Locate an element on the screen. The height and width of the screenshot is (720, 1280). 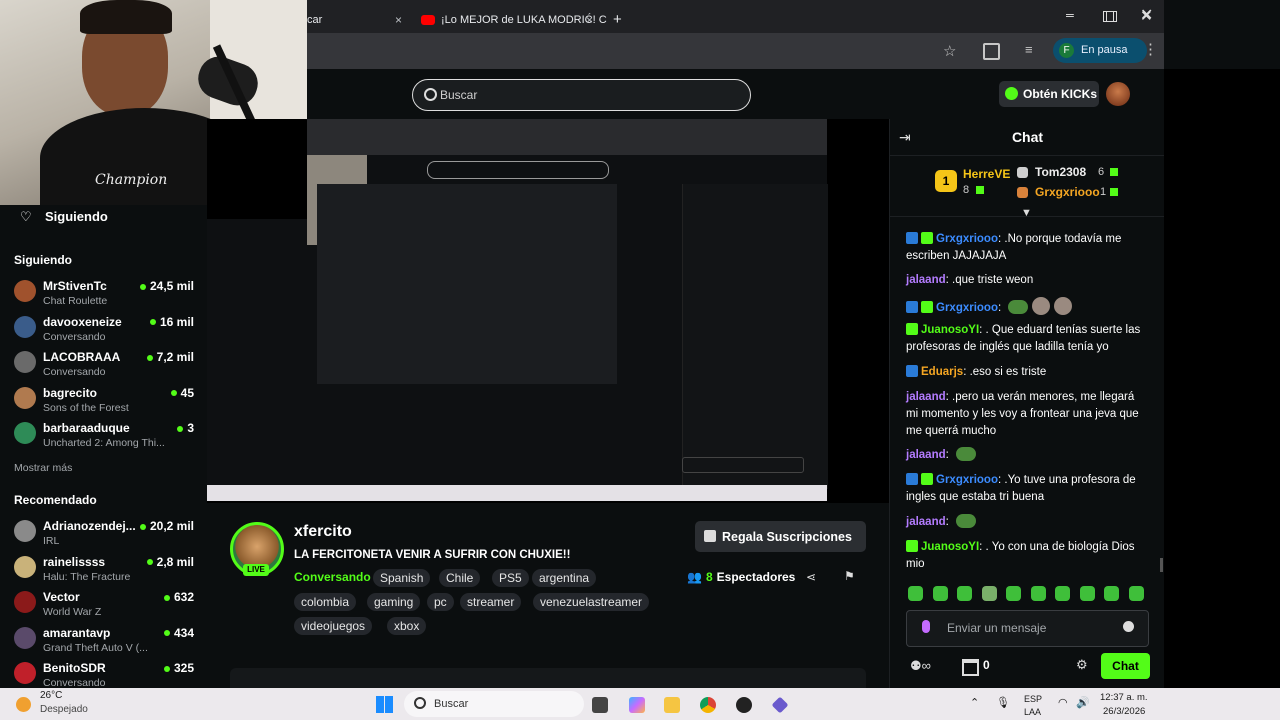
following-channel: barbaraaduque Uncharted 2: Among Thi... 3 is located at coordinates (104, 437).